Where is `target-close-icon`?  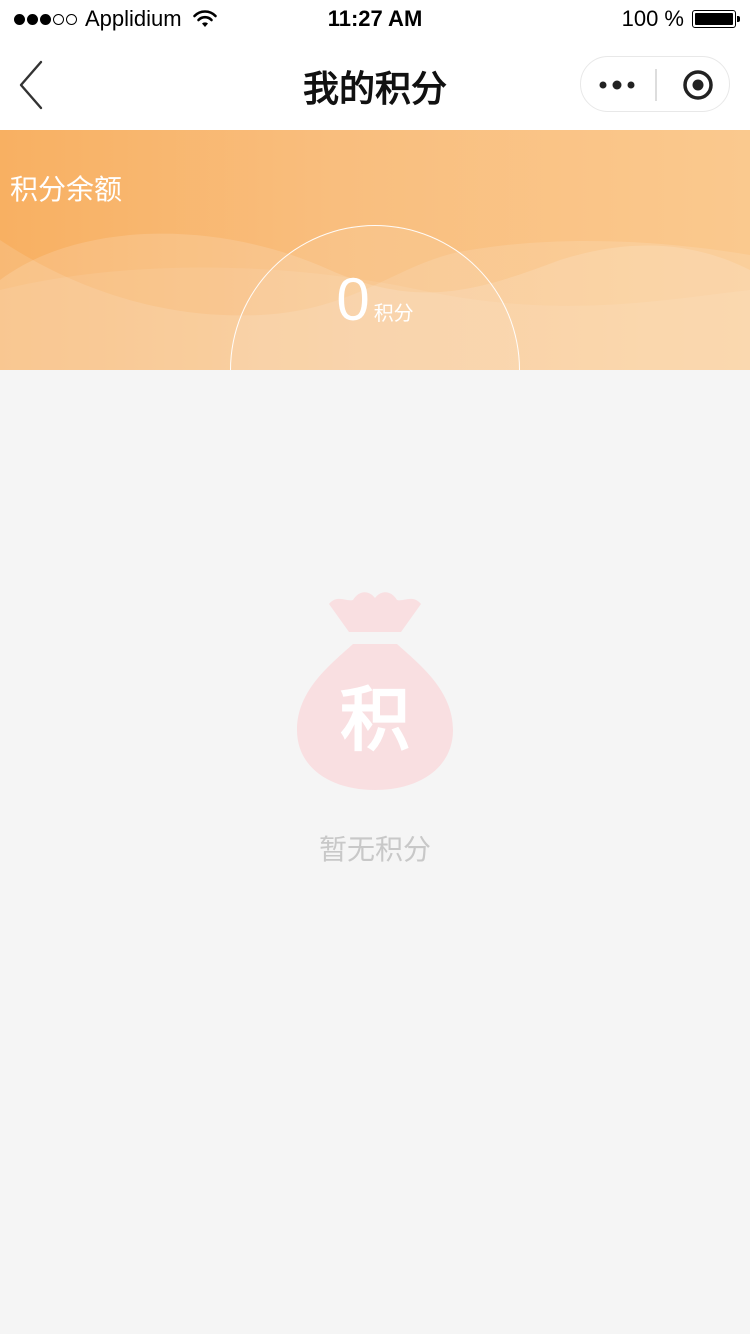 target-close-icon is located at coordinates (694, 85).